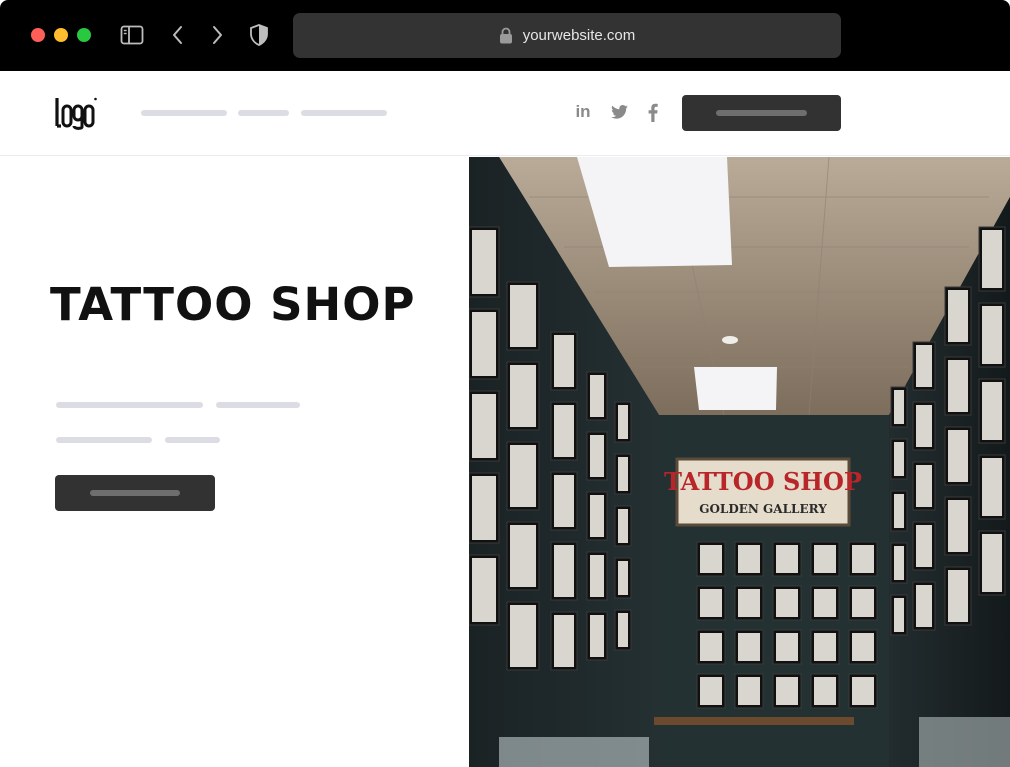 This screenshot has height=767, width=1010. Describe the element at coordinates (583, 112) in the screenshot. I see `linkedin-icon: in` at that location.